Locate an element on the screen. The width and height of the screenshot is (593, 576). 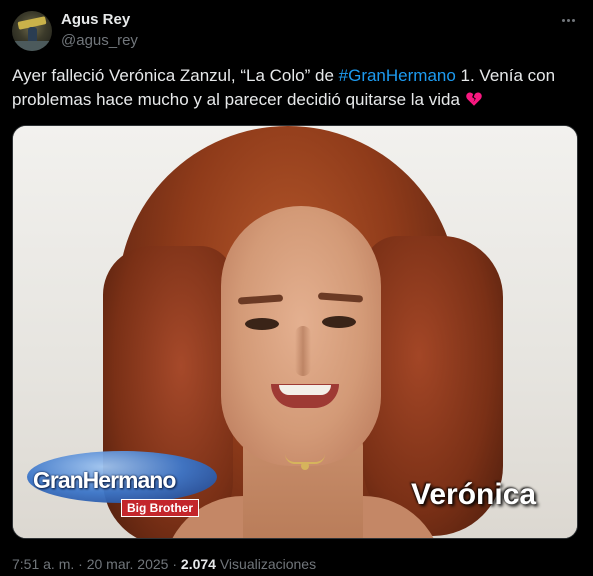
tweet-date: 20 mar. 2025 is located at coordinates (128, 564).